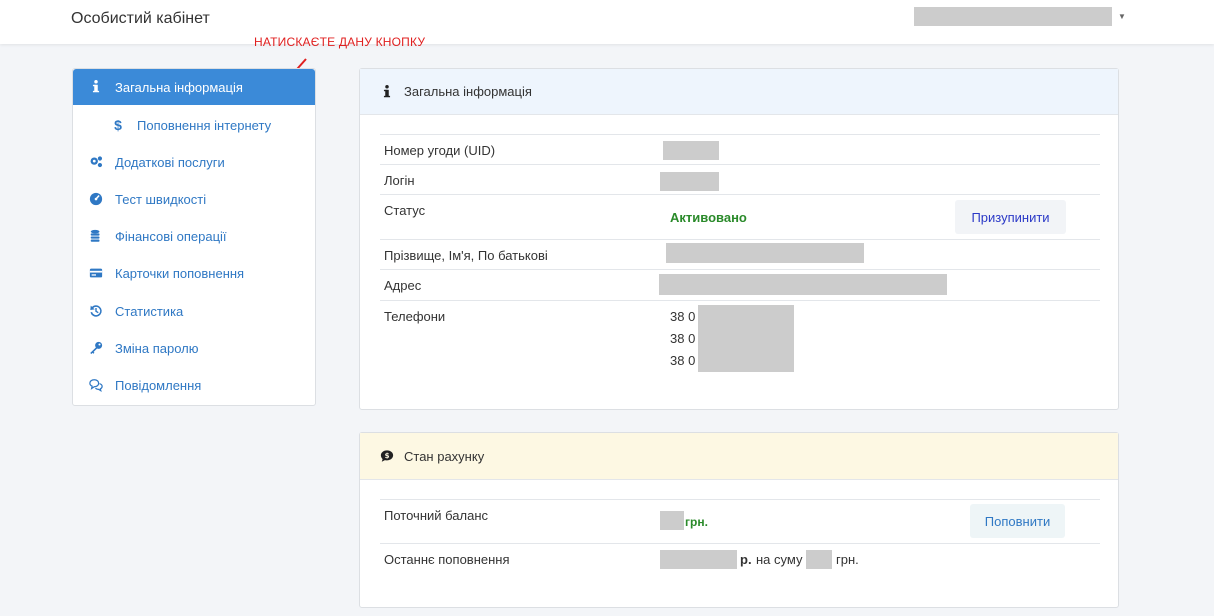 The width and height of the screenshot is (1214, 616). I want to click on sidebar-item-speed-test: Тест швидкості, so click(194, 199).